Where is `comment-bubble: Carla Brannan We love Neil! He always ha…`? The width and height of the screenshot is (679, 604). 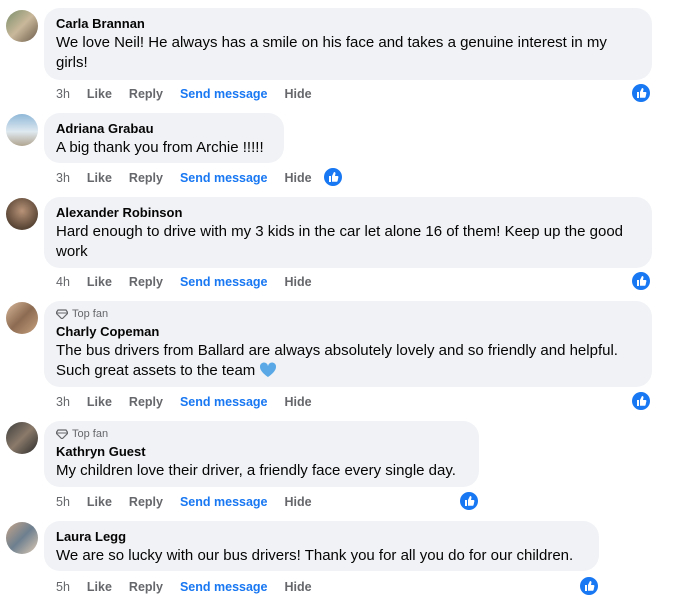 comment-bubble: Carla Brannan We love Neil! He always ha… is located at coordinates (348, 44).